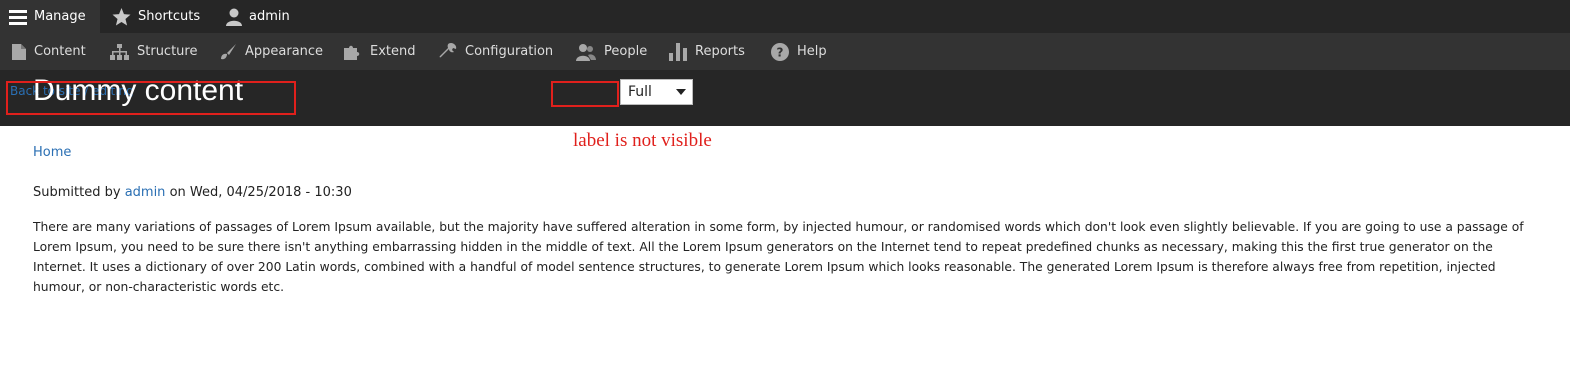 Image resolution: width=1570 pixels, height=386 pixels. Describe the element at coordinates (640, 92) in the screenshot. I see `view-mode-value: Full` at that location.